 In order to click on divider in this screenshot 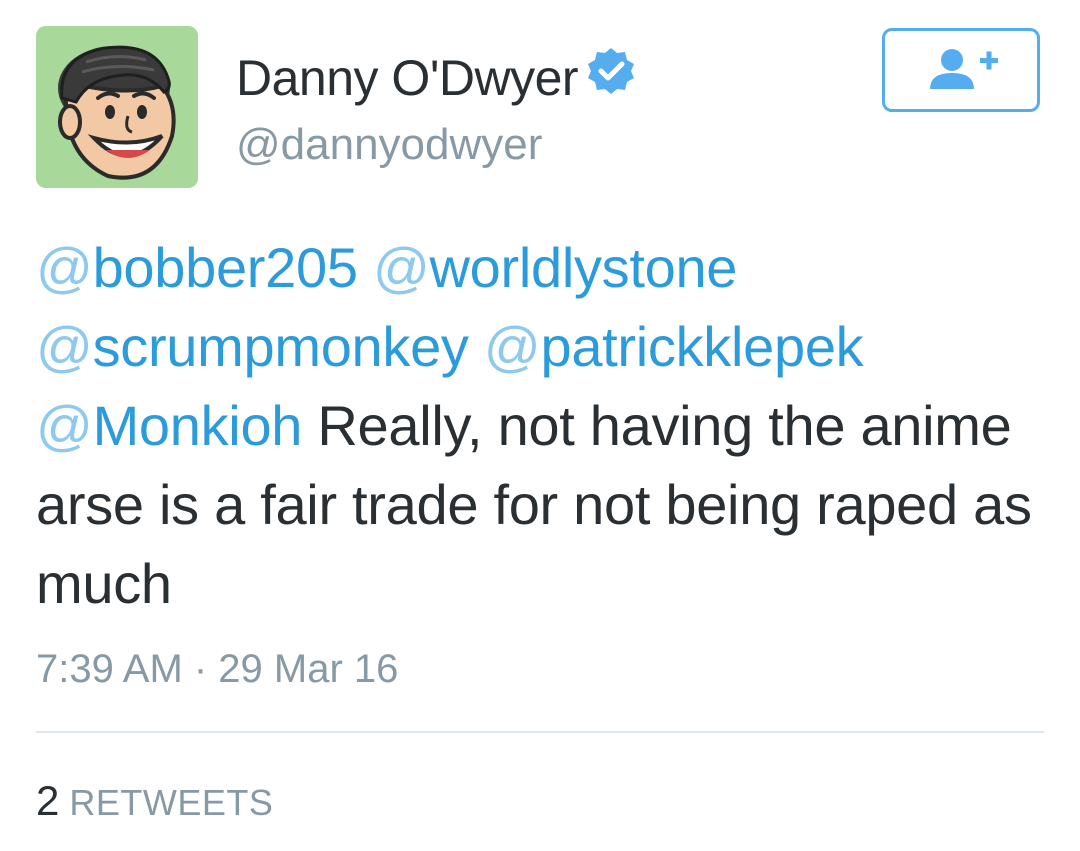, I will do `click(540, 732)`.